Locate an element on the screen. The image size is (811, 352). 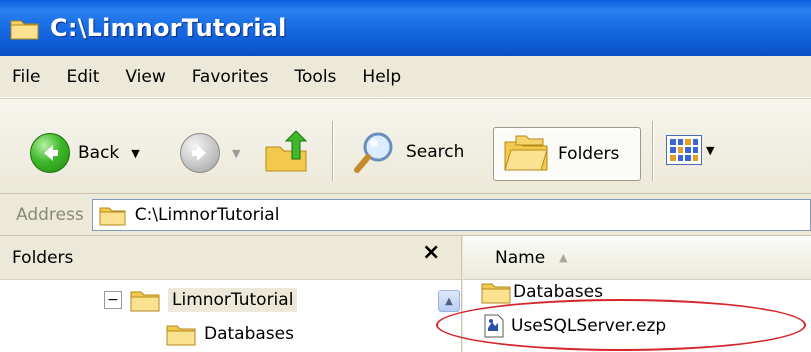
folder-up-icon is located at coordinates (288, 152).